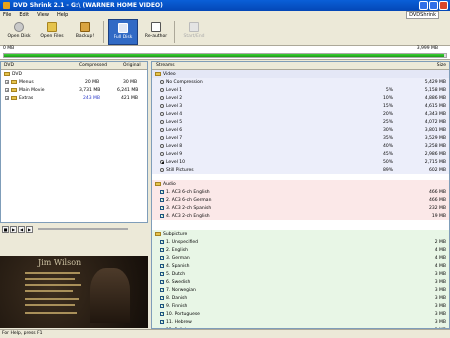  Describe the element at coordinates (300, 170) in the screenshot. I see `video-row: Still Pictures 89% 602 MB` at that location.